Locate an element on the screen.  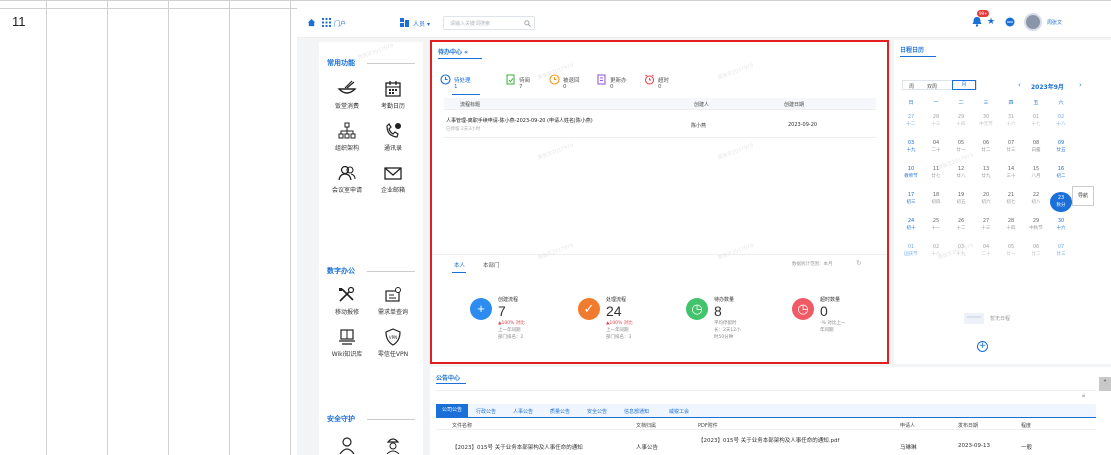
calendar-day: 17 初三 is located at coordinates (911, 199).